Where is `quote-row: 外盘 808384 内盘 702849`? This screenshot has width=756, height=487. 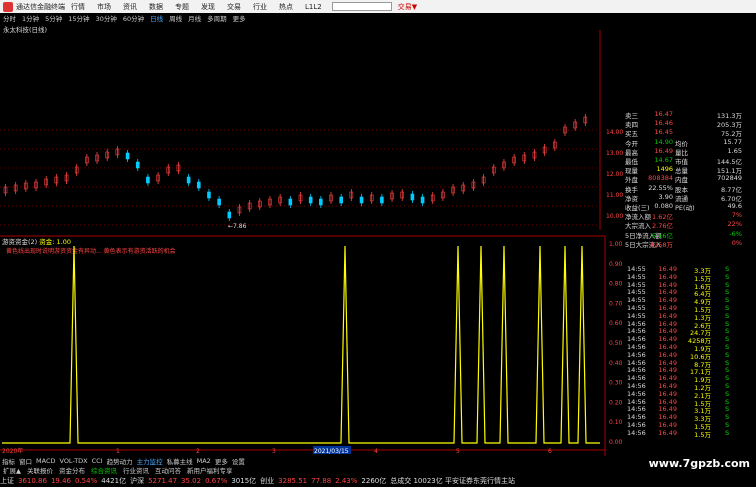
quote-row: 外盘 808384 内盘 702849 is located at coordinates (685, 179).